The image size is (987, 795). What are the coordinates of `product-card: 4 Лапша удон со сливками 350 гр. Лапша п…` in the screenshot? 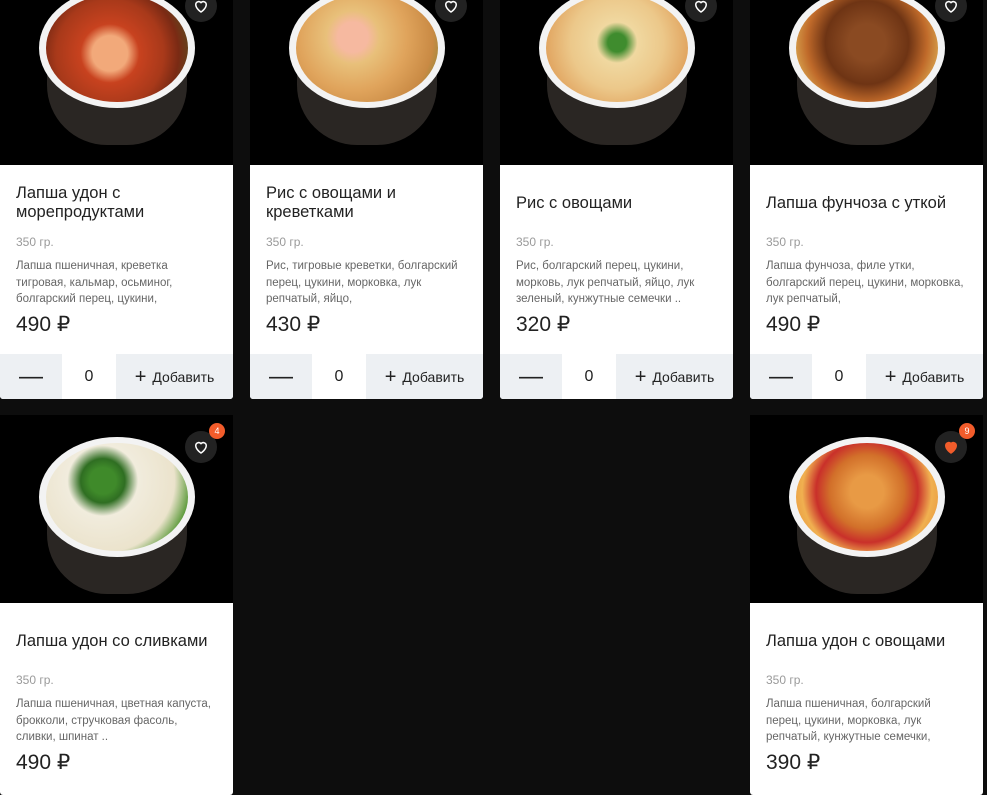 It's located at (116, 605).